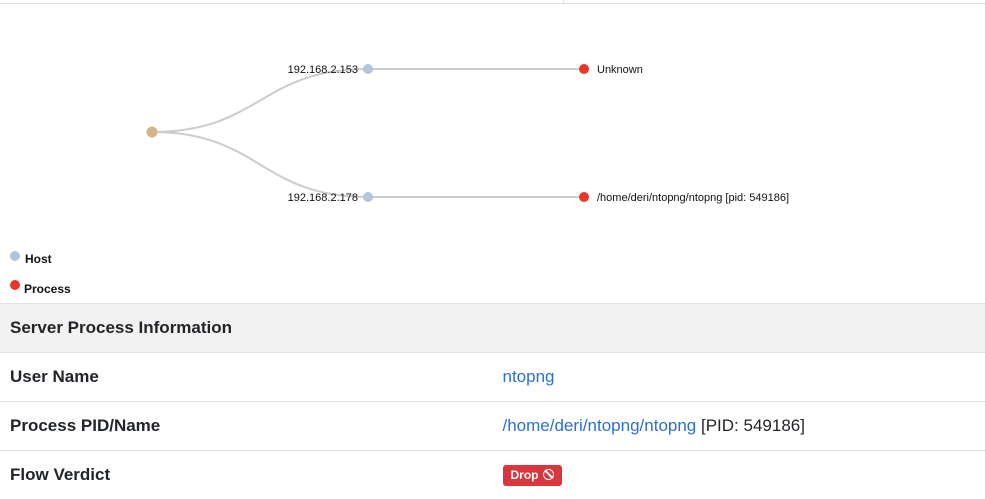  I want to click on process-path-link: /home/deri/ntopng/ntopng, so click(600, 425).